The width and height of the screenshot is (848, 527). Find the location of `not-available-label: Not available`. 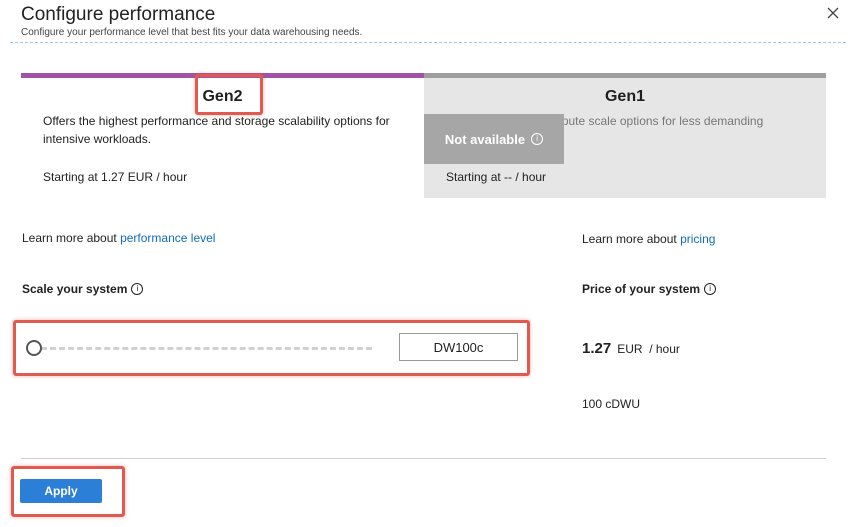

not-available-label: Not available is located at coordinates (485, 139).